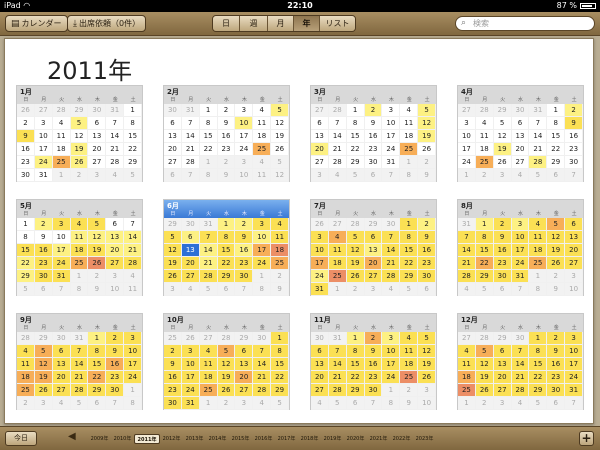 The image size is (600, 450). I want to click on today-button: 今日, so click(21, 438).